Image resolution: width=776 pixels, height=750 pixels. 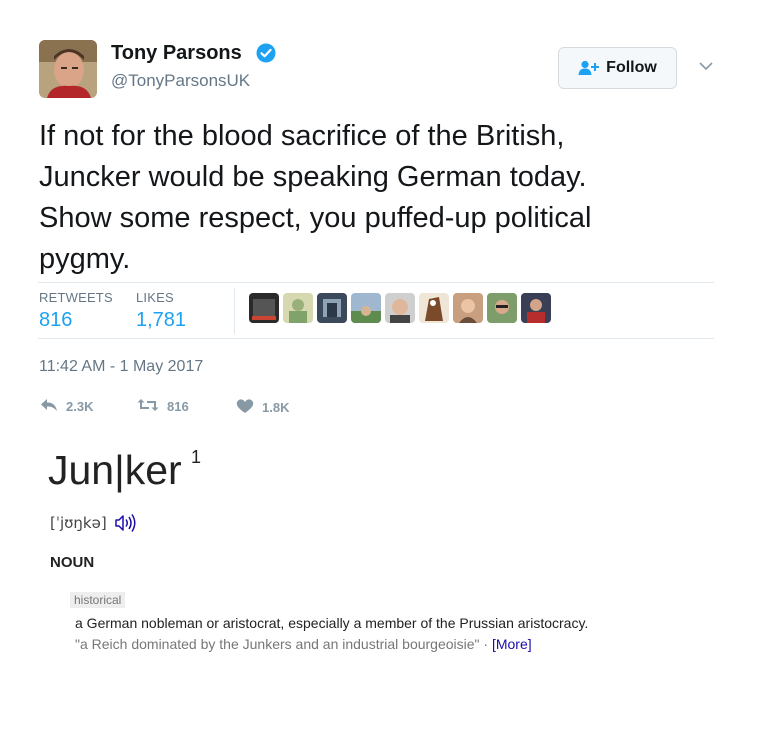 What do you see at coordinates (76, 297) in the screenshot?
I see `retweets-label: RETWEETS` at bounding box center [76, 297].